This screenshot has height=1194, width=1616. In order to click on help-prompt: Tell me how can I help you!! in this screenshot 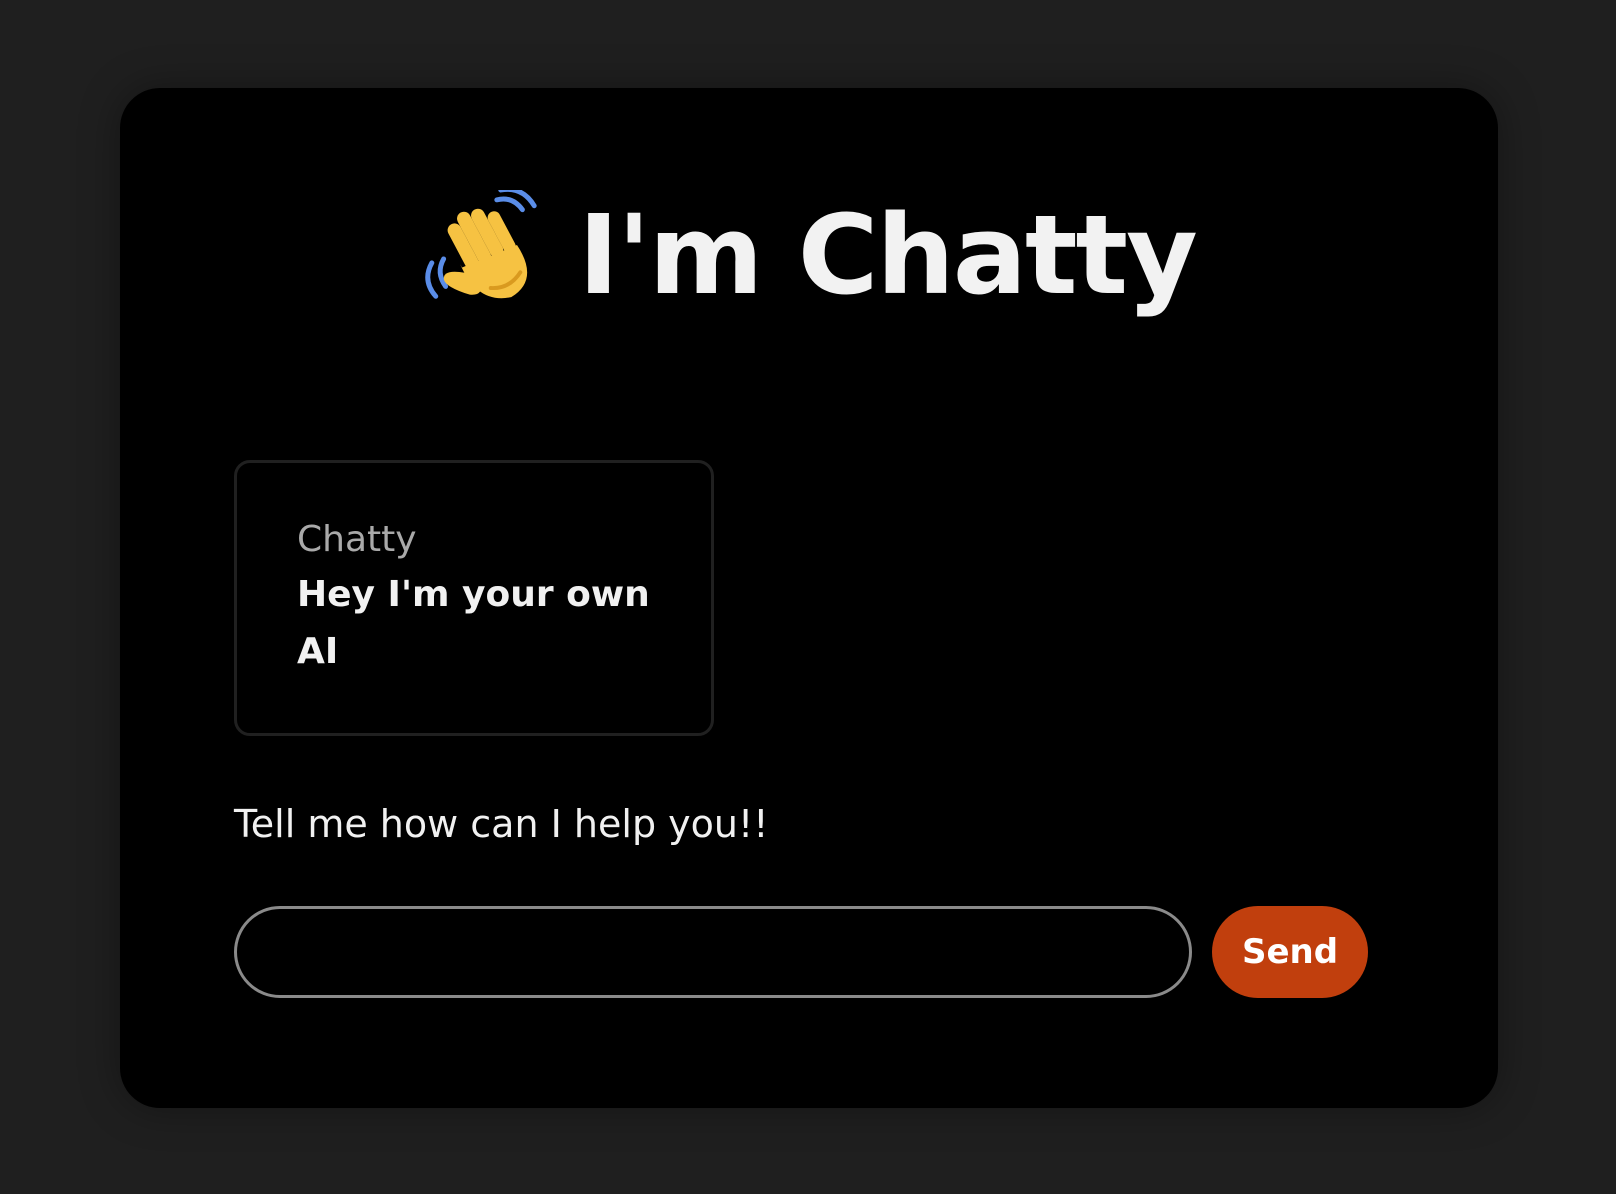, I will do `click(501, 824)`.